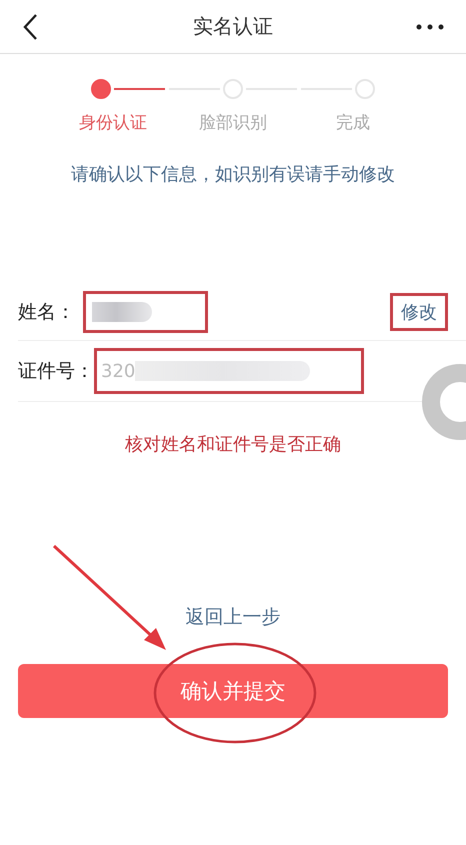  I want to click on edit-link: 修改, so click(419, 312).